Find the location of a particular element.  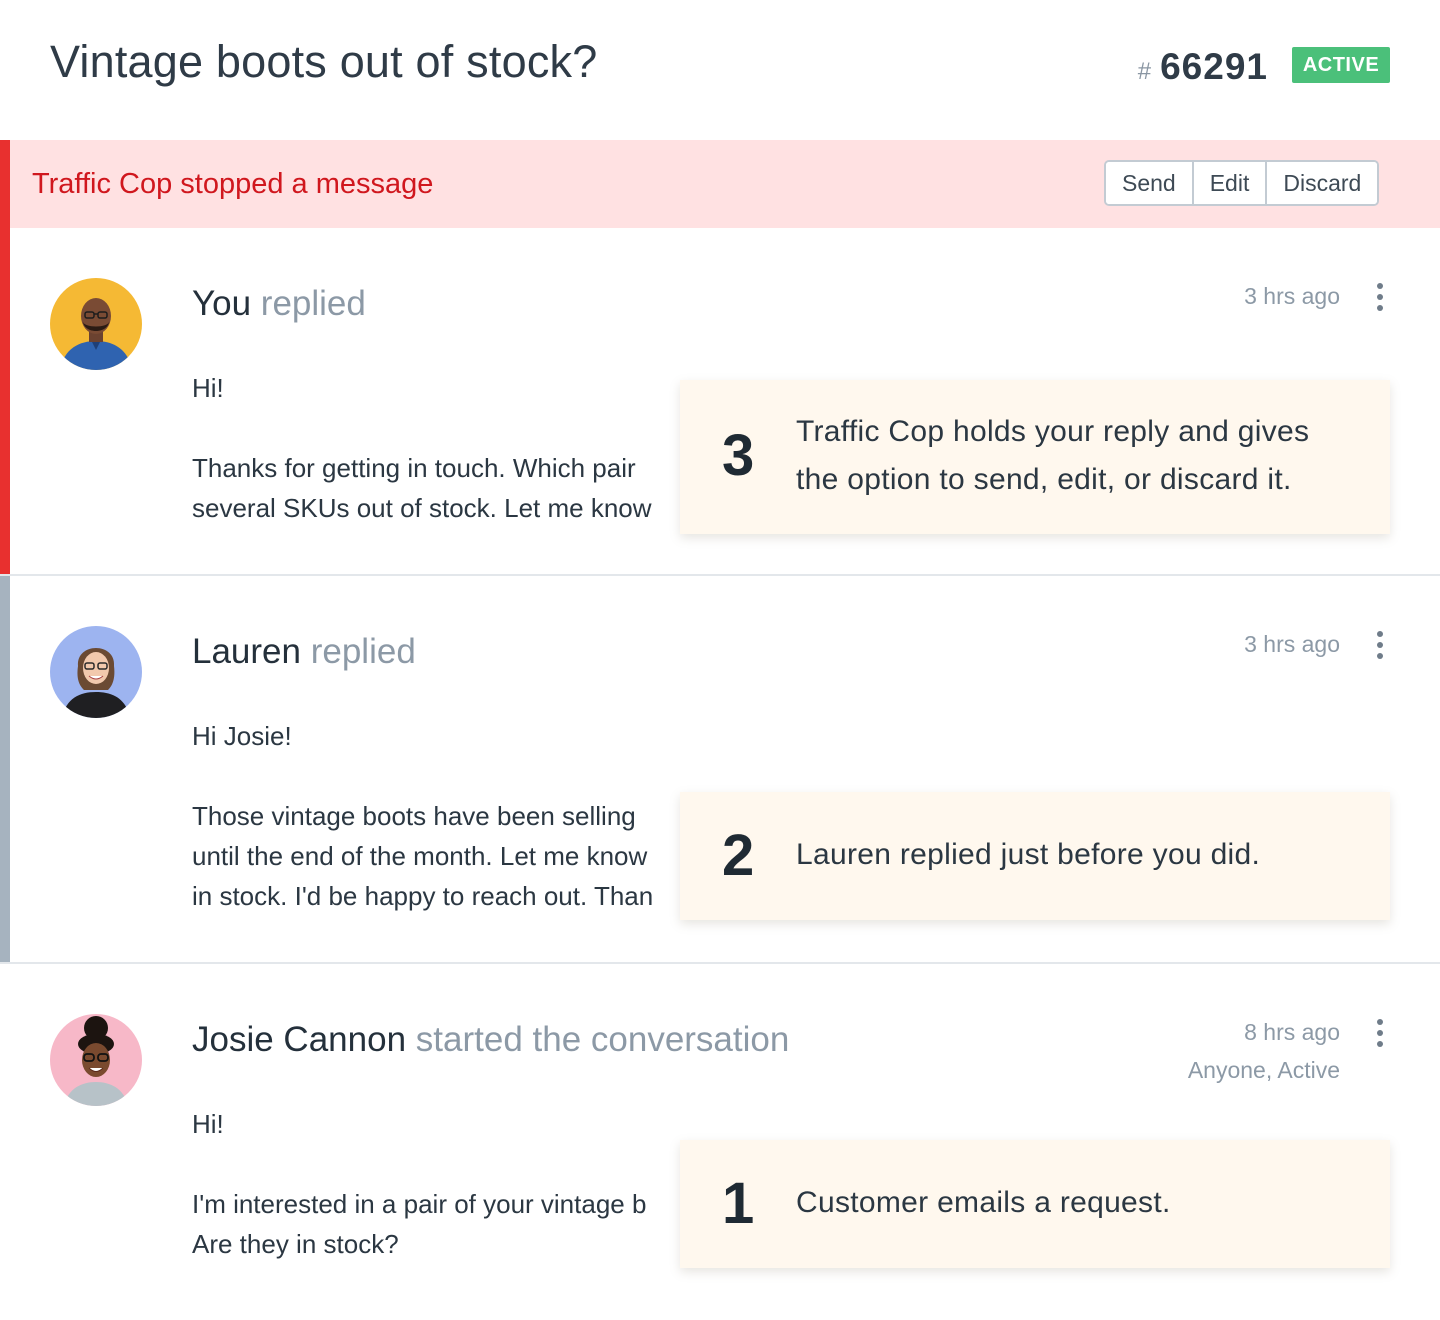

callout-line: Traffic Cop holds your reply and gives is located at coordinates (1053, 431).